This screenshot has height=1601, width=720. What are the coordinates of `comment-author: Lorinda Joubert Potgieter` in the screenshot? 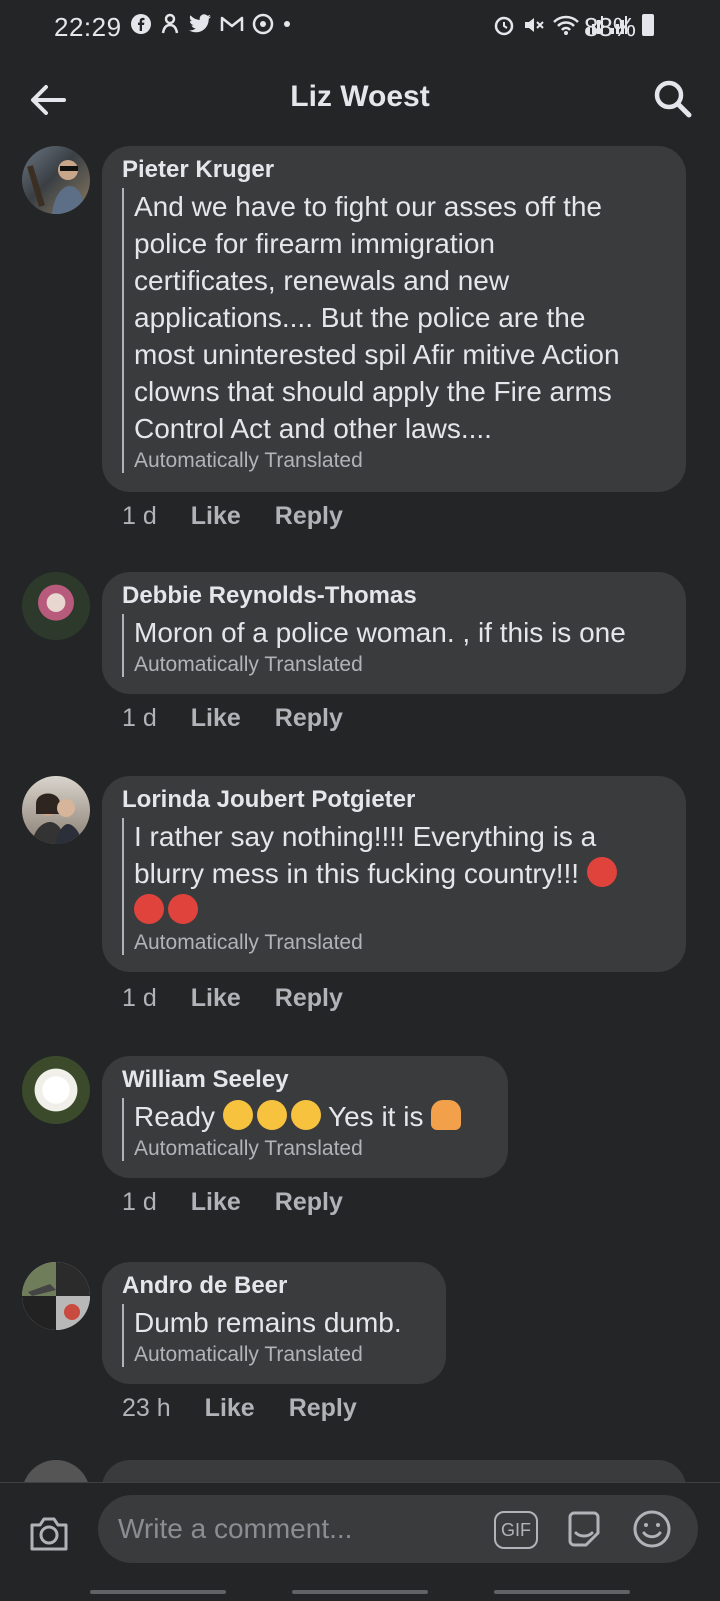 It's located at (394, 800).